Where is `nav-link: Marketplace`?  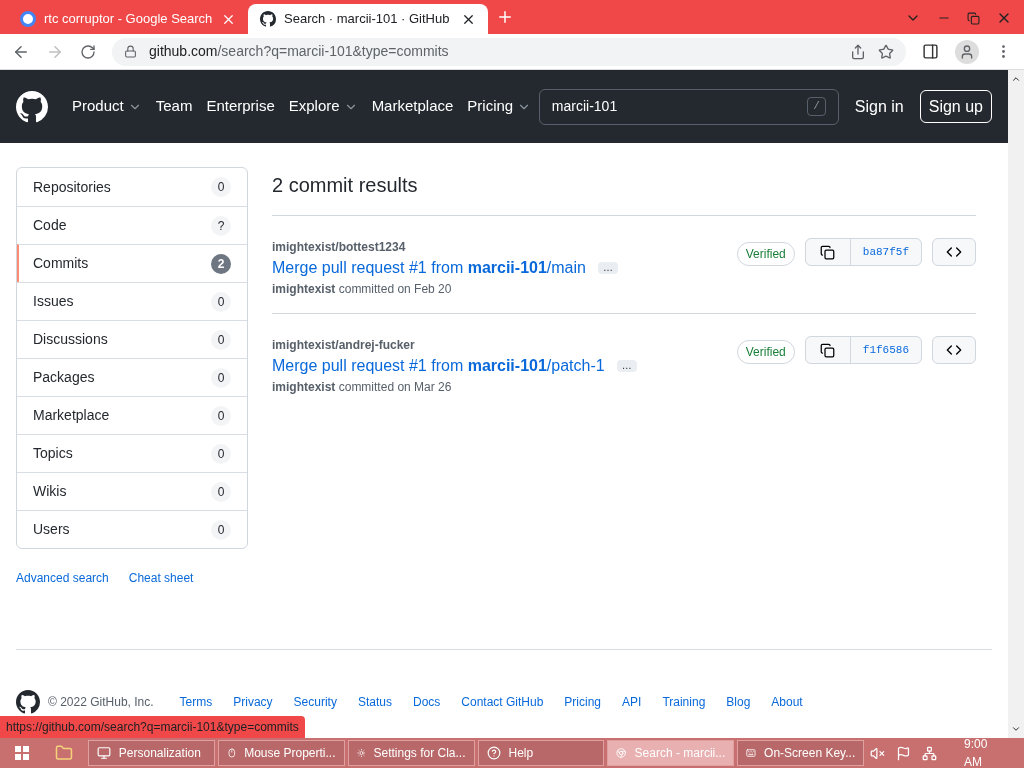
nav-link: Marketplace is located at coordinates (412, 106).